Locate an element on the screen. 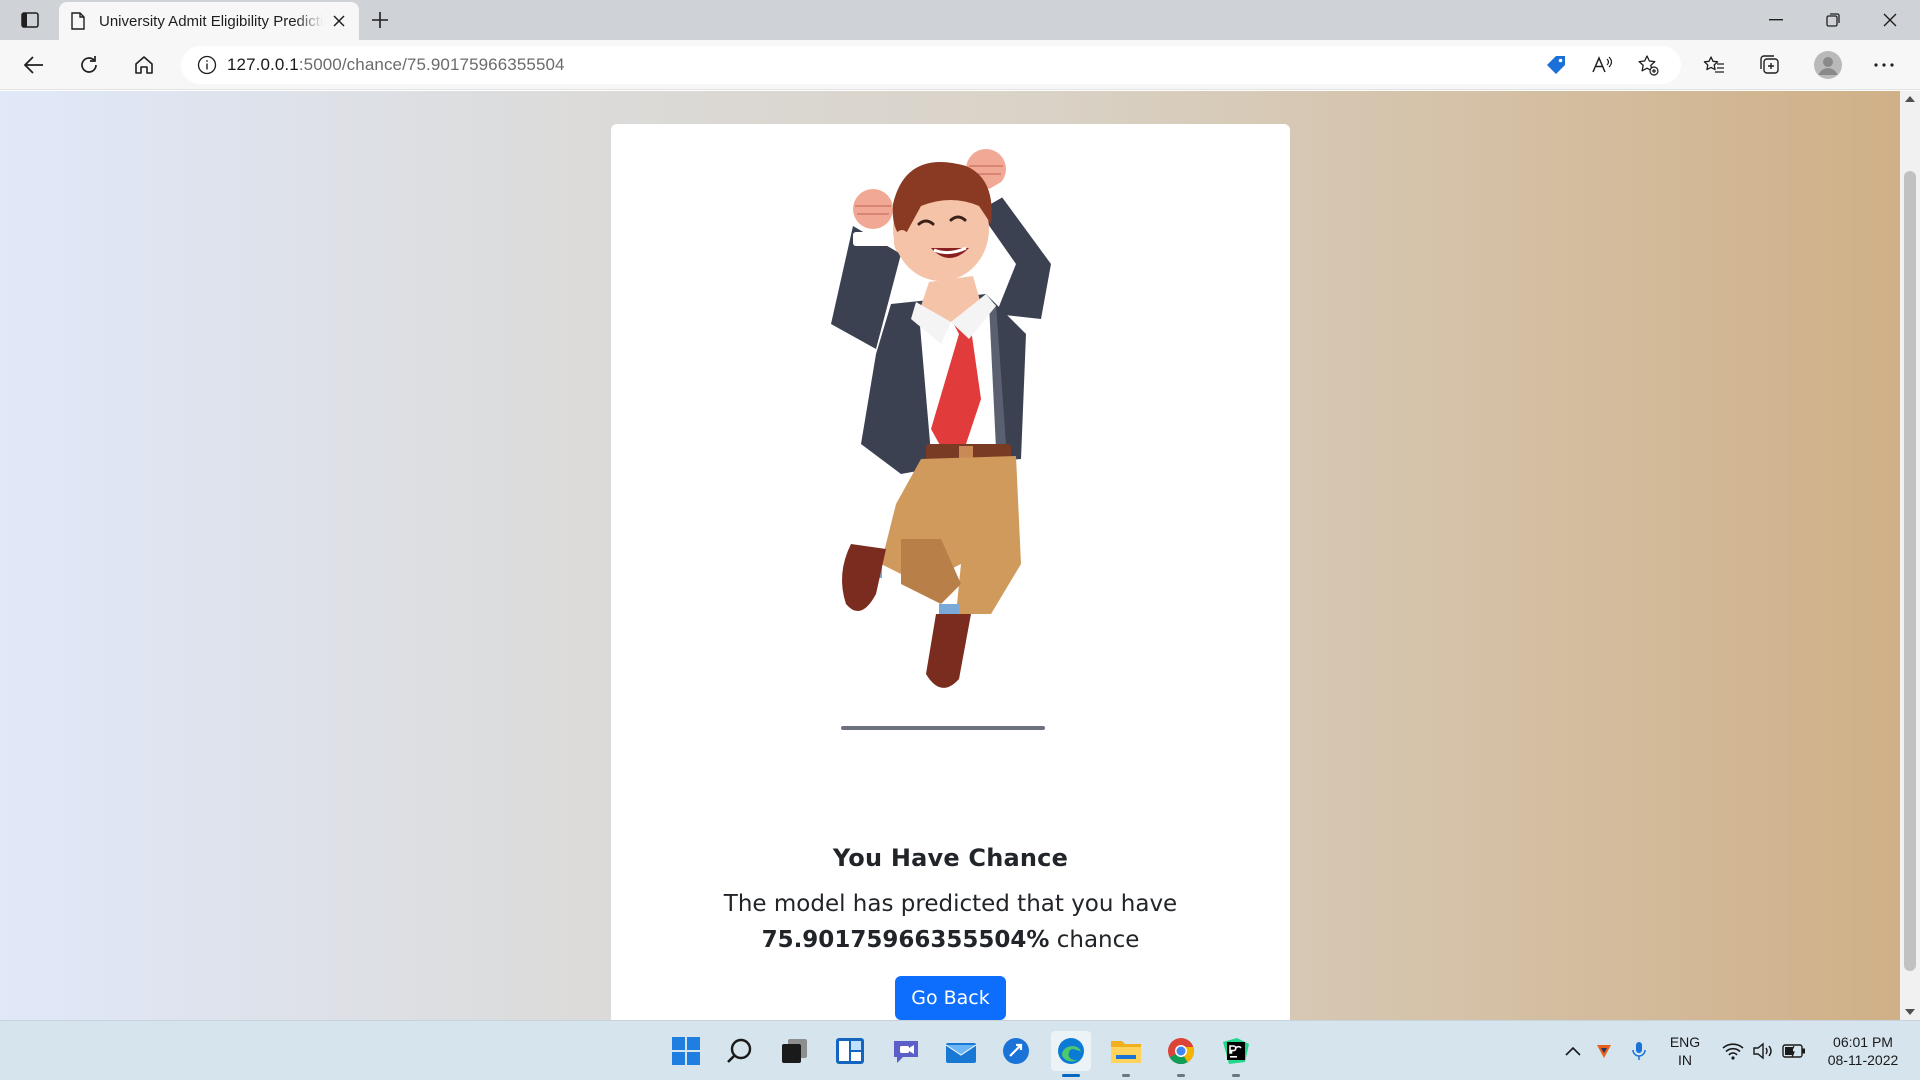 The height and width of the screenshot is (1080, 1920). browser-toolbar: 127.0.0.1:5000/chance/75.90175966355504 is located at coordinates (960, 65).